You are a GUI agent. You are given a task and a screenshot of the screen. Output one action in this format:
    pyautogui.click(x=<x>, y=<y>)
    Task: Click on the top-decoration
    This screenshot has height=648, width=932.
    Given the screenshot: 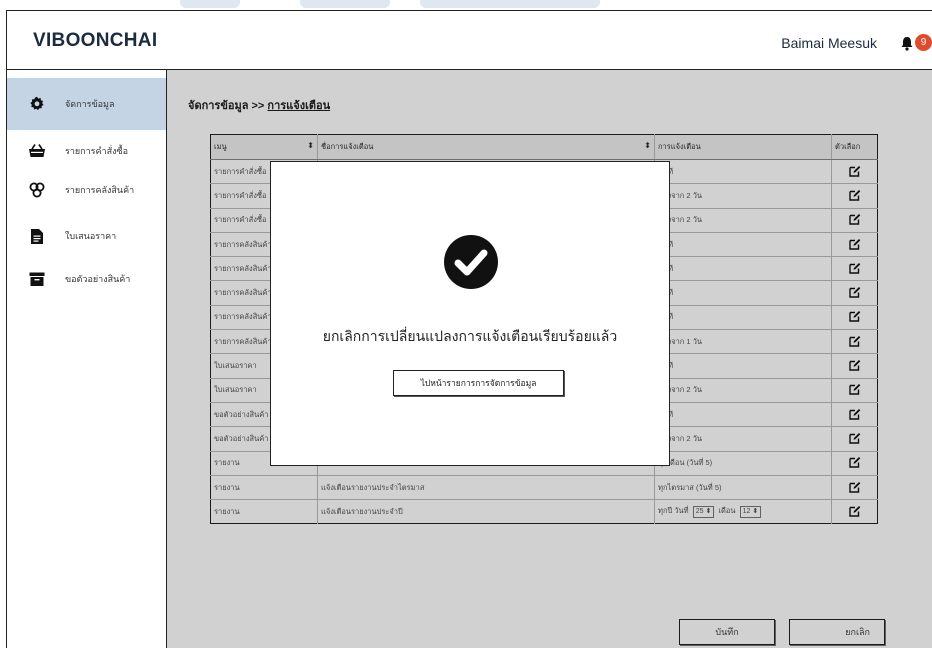 What is the action you would take?
    pyautogui.click(x=466, y=4)
    